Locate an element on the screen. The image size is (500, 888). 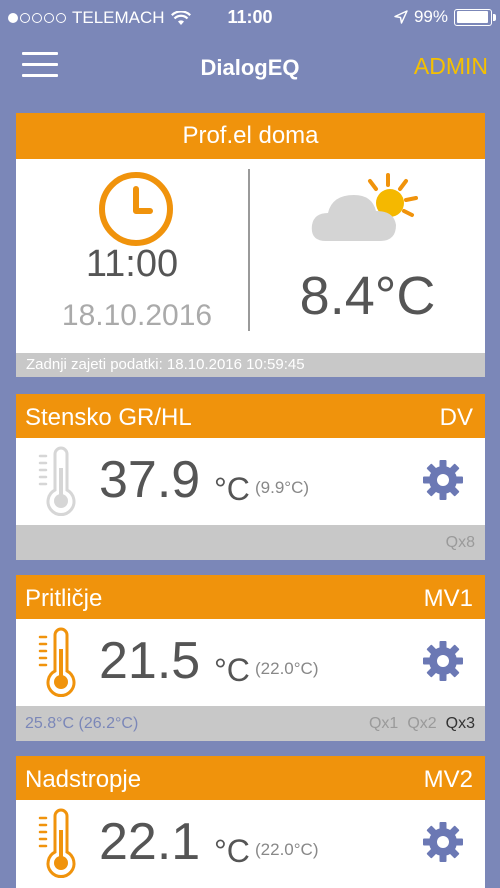
output-label: Qx2 is located at coordinates (422, 723).